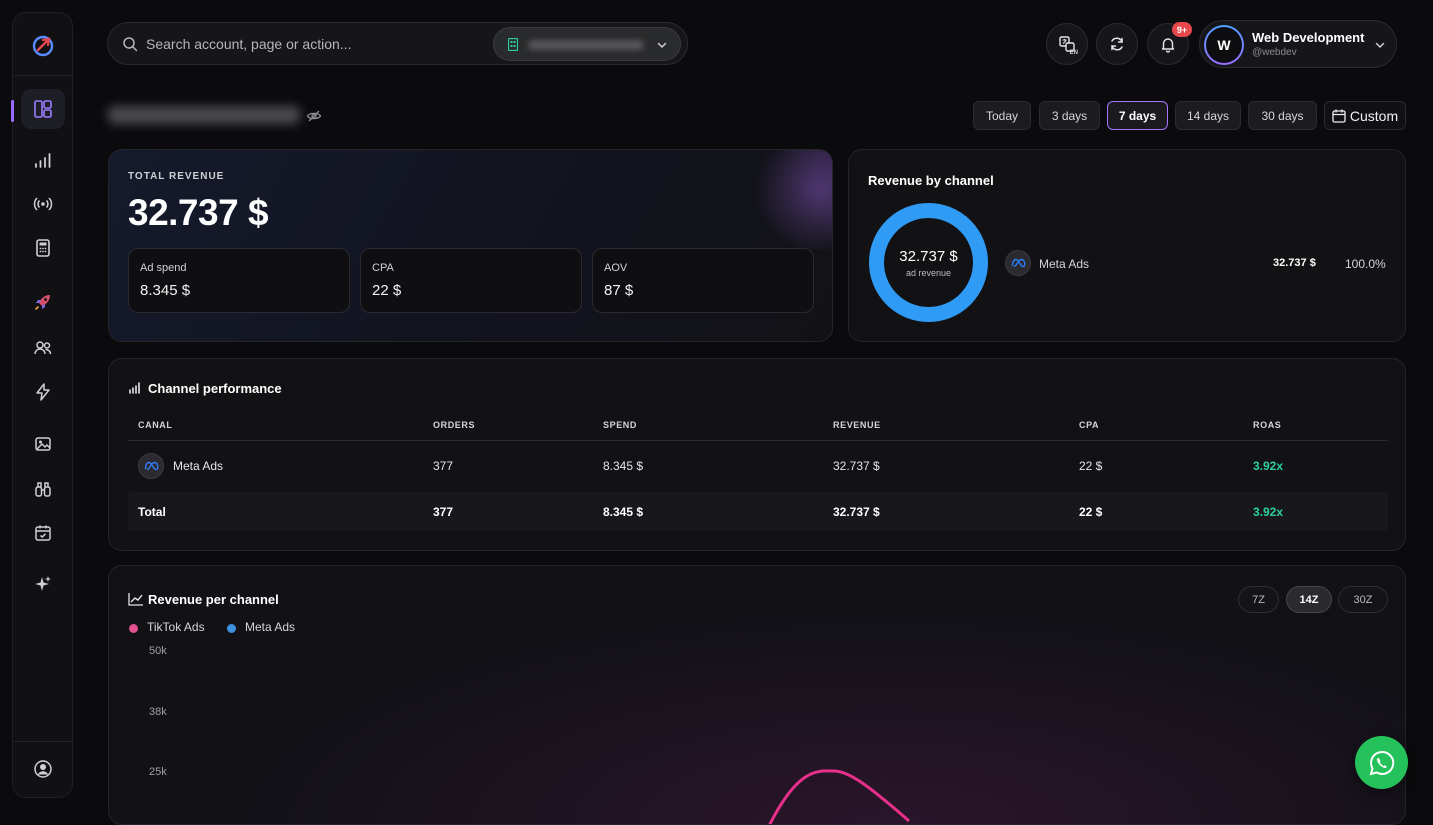 The image size is (1433, 825). What do you see at coordinates (1365, 115) in the screenshot?
I see `custom-range-button: Custom` at bounding box center [1365, 115].